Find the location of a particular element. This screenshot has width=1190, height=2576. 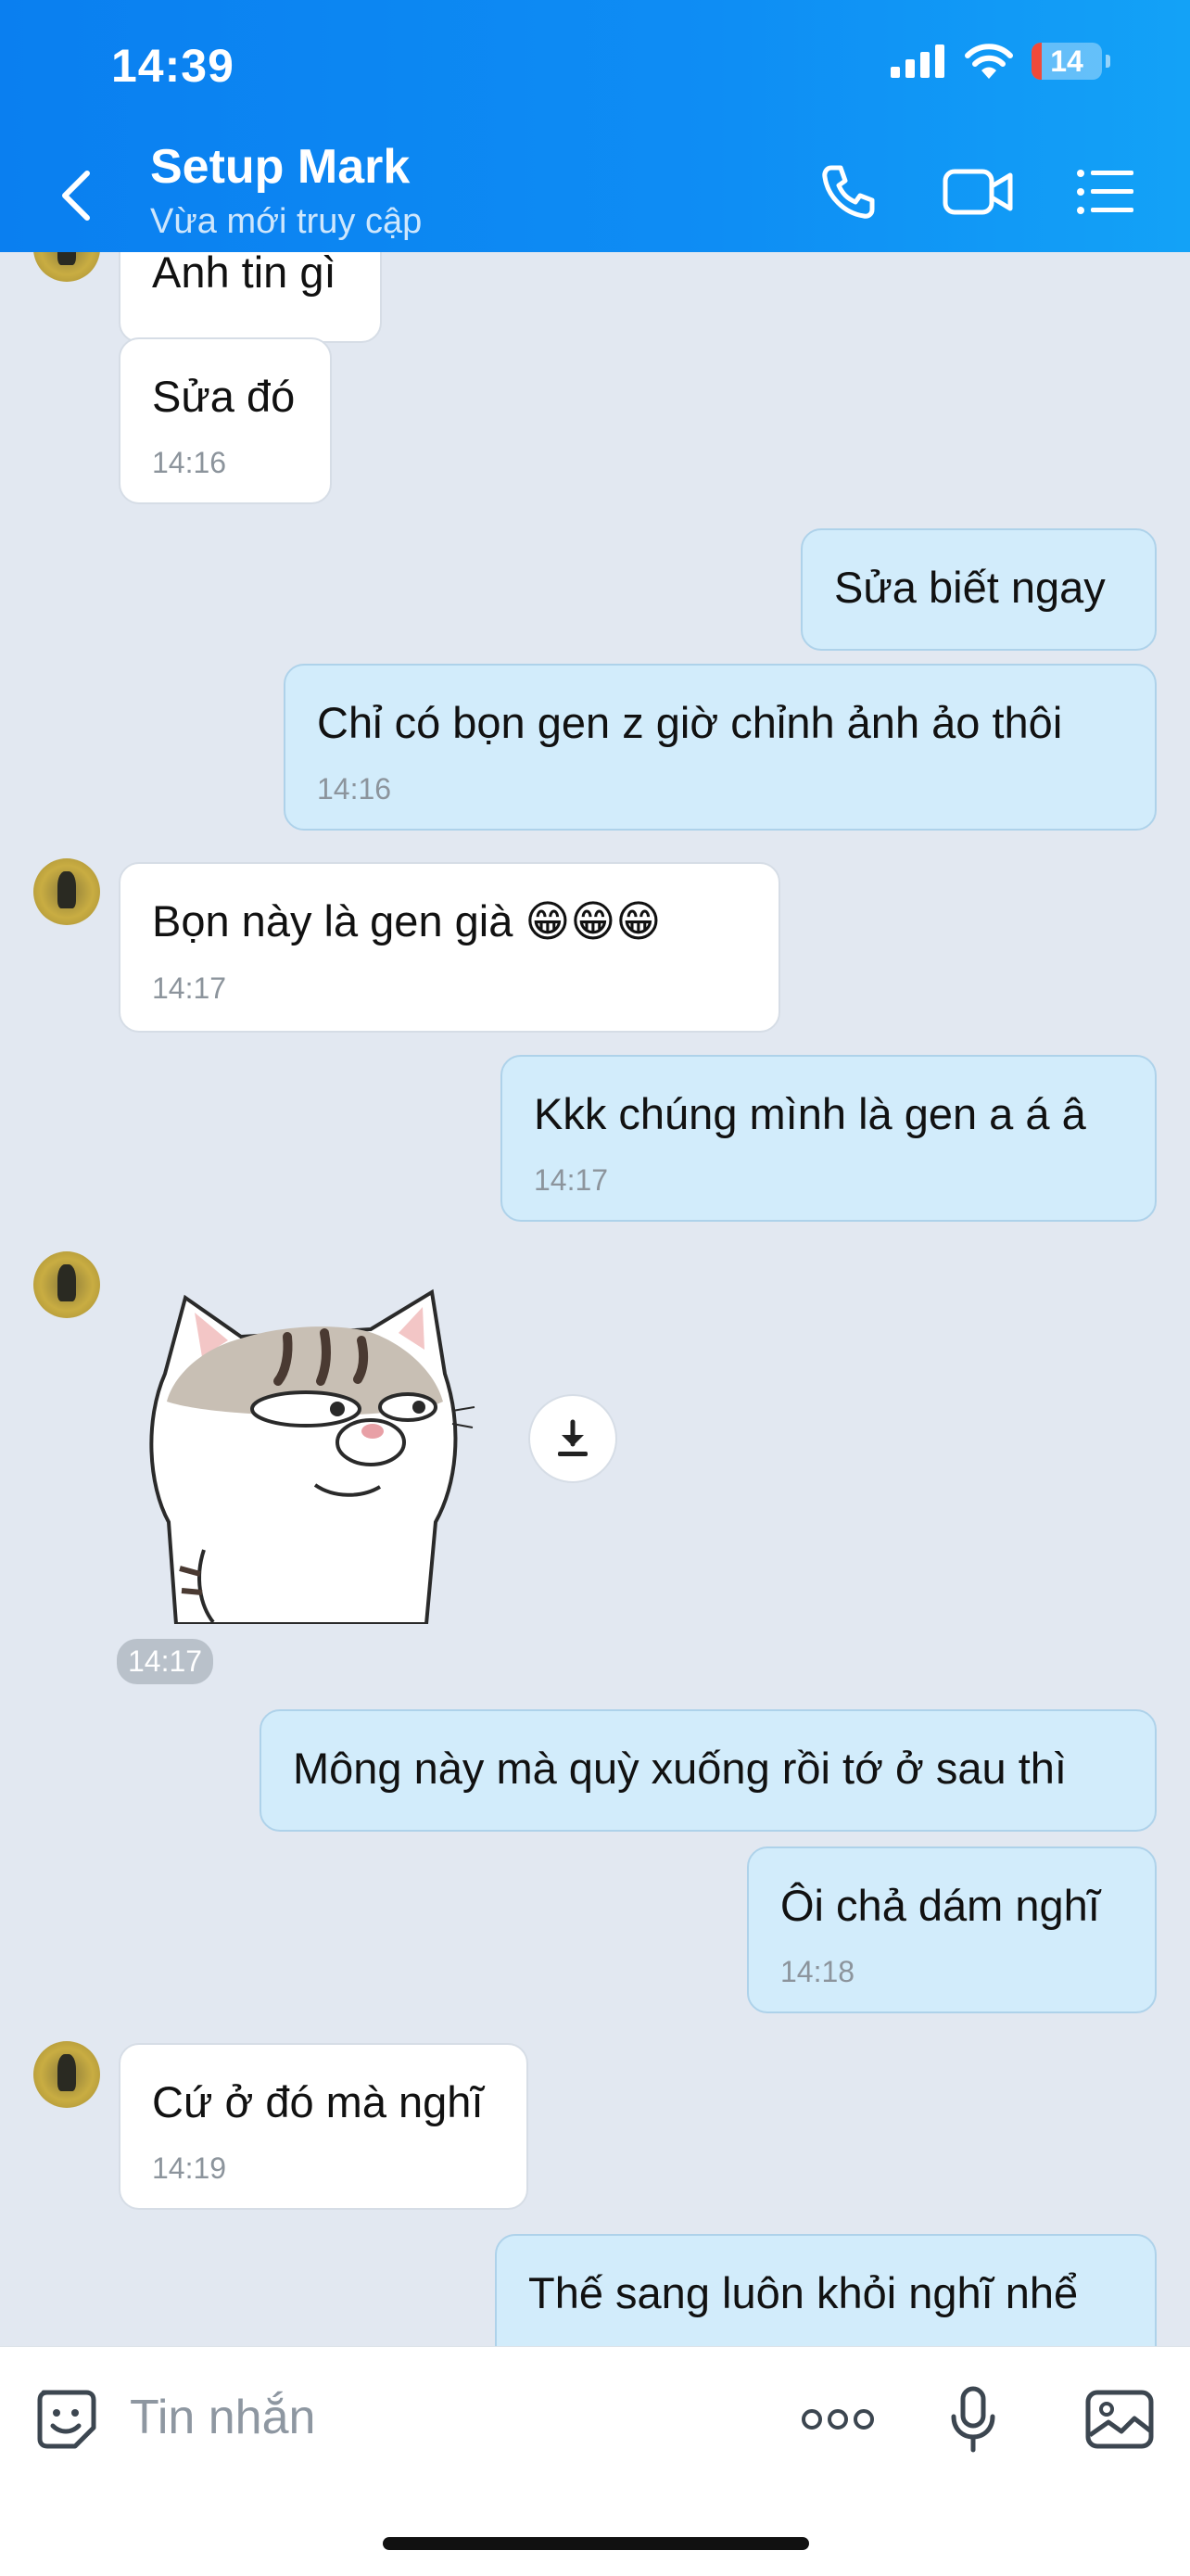

message-bubble-outgoing: Thế sang luôn khỏi nghĩ nhể is located at coordinates (826, 2290).